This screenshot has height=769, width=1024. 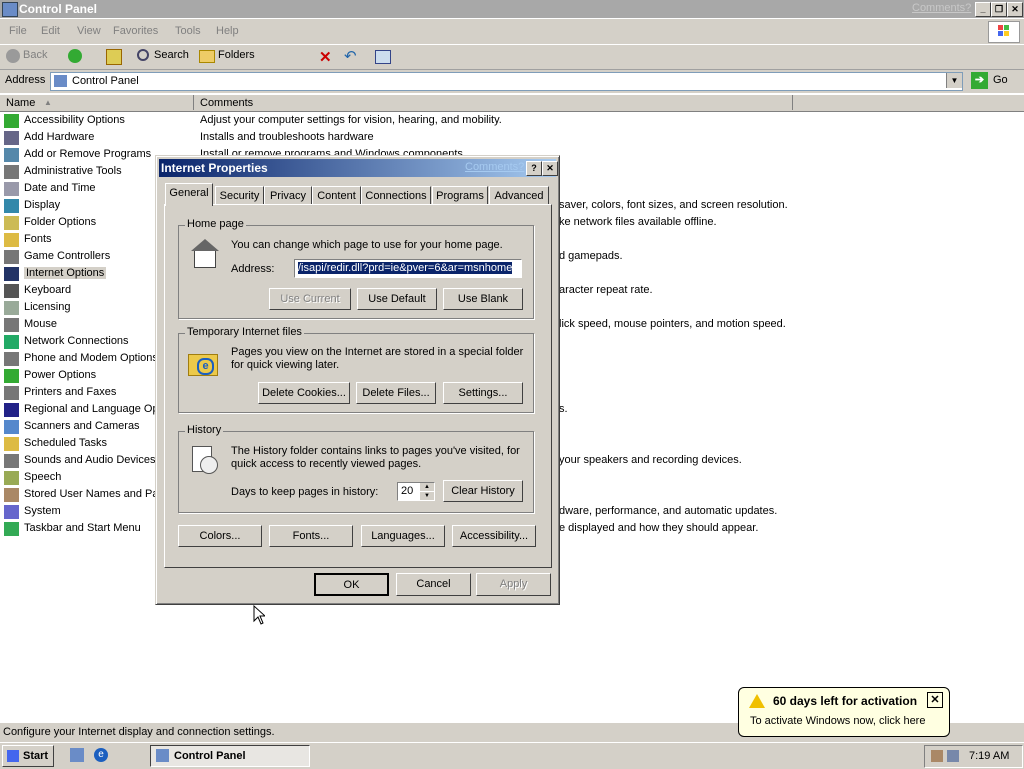 I want to click on sort-ascending-icon: ▲, so click(x=48, y=102).